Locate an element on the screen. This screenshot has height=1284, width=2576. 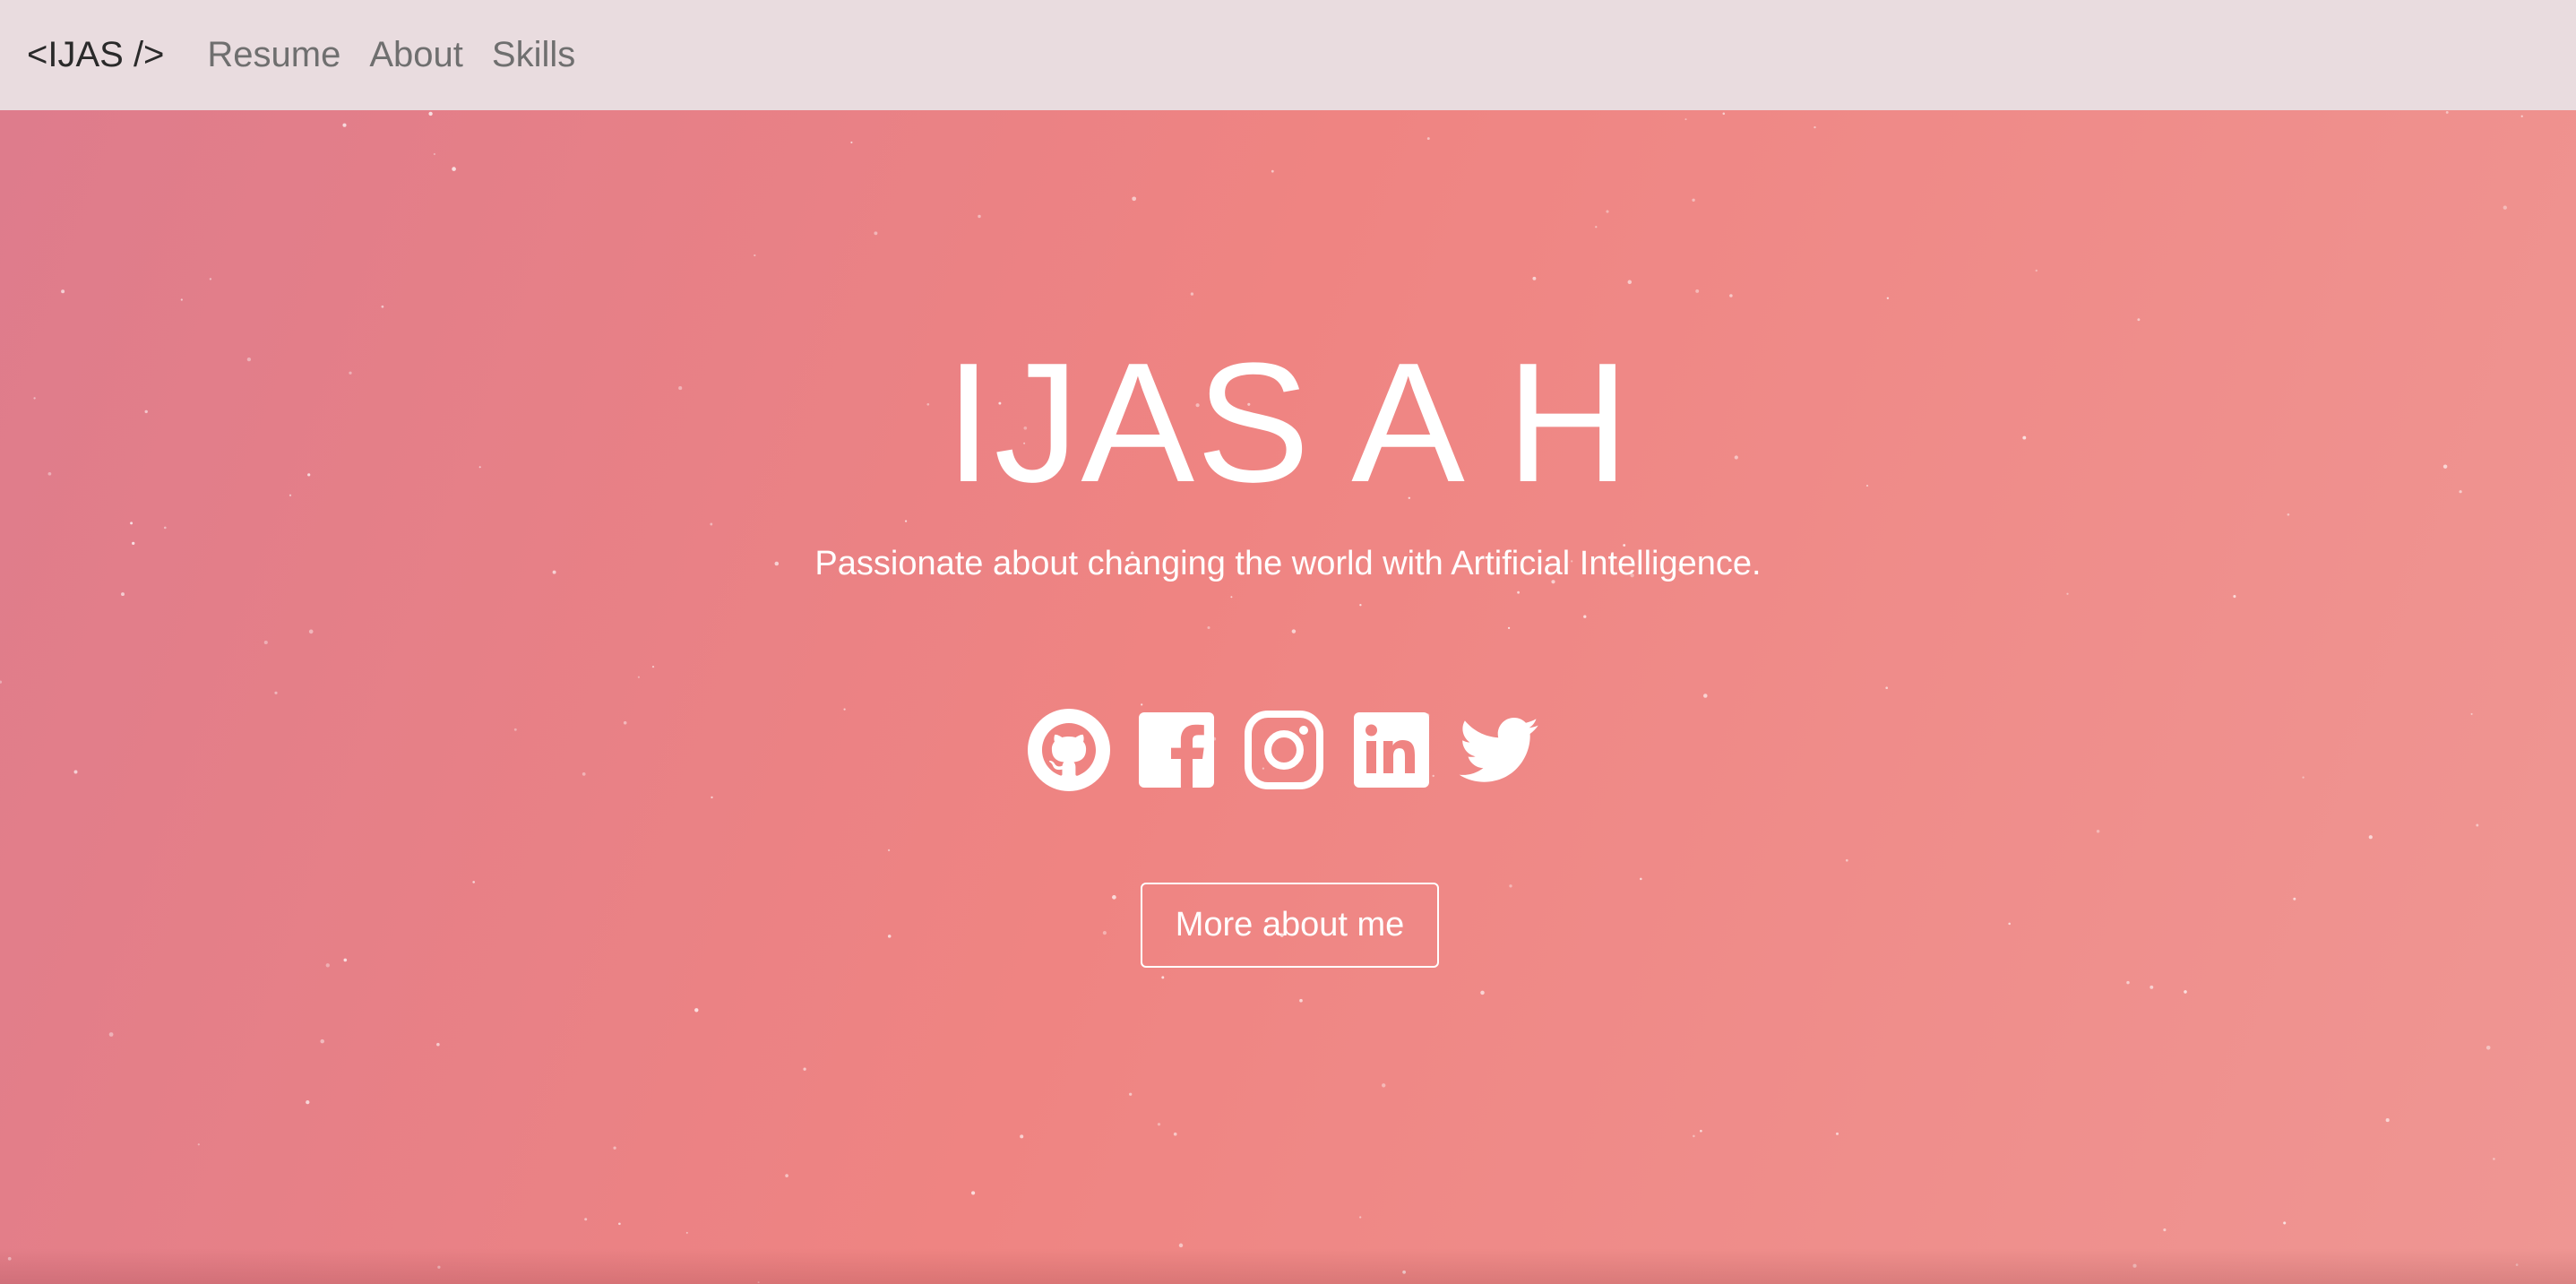
brand-logo: <IJAS /> is located at coordinates (95, 55).